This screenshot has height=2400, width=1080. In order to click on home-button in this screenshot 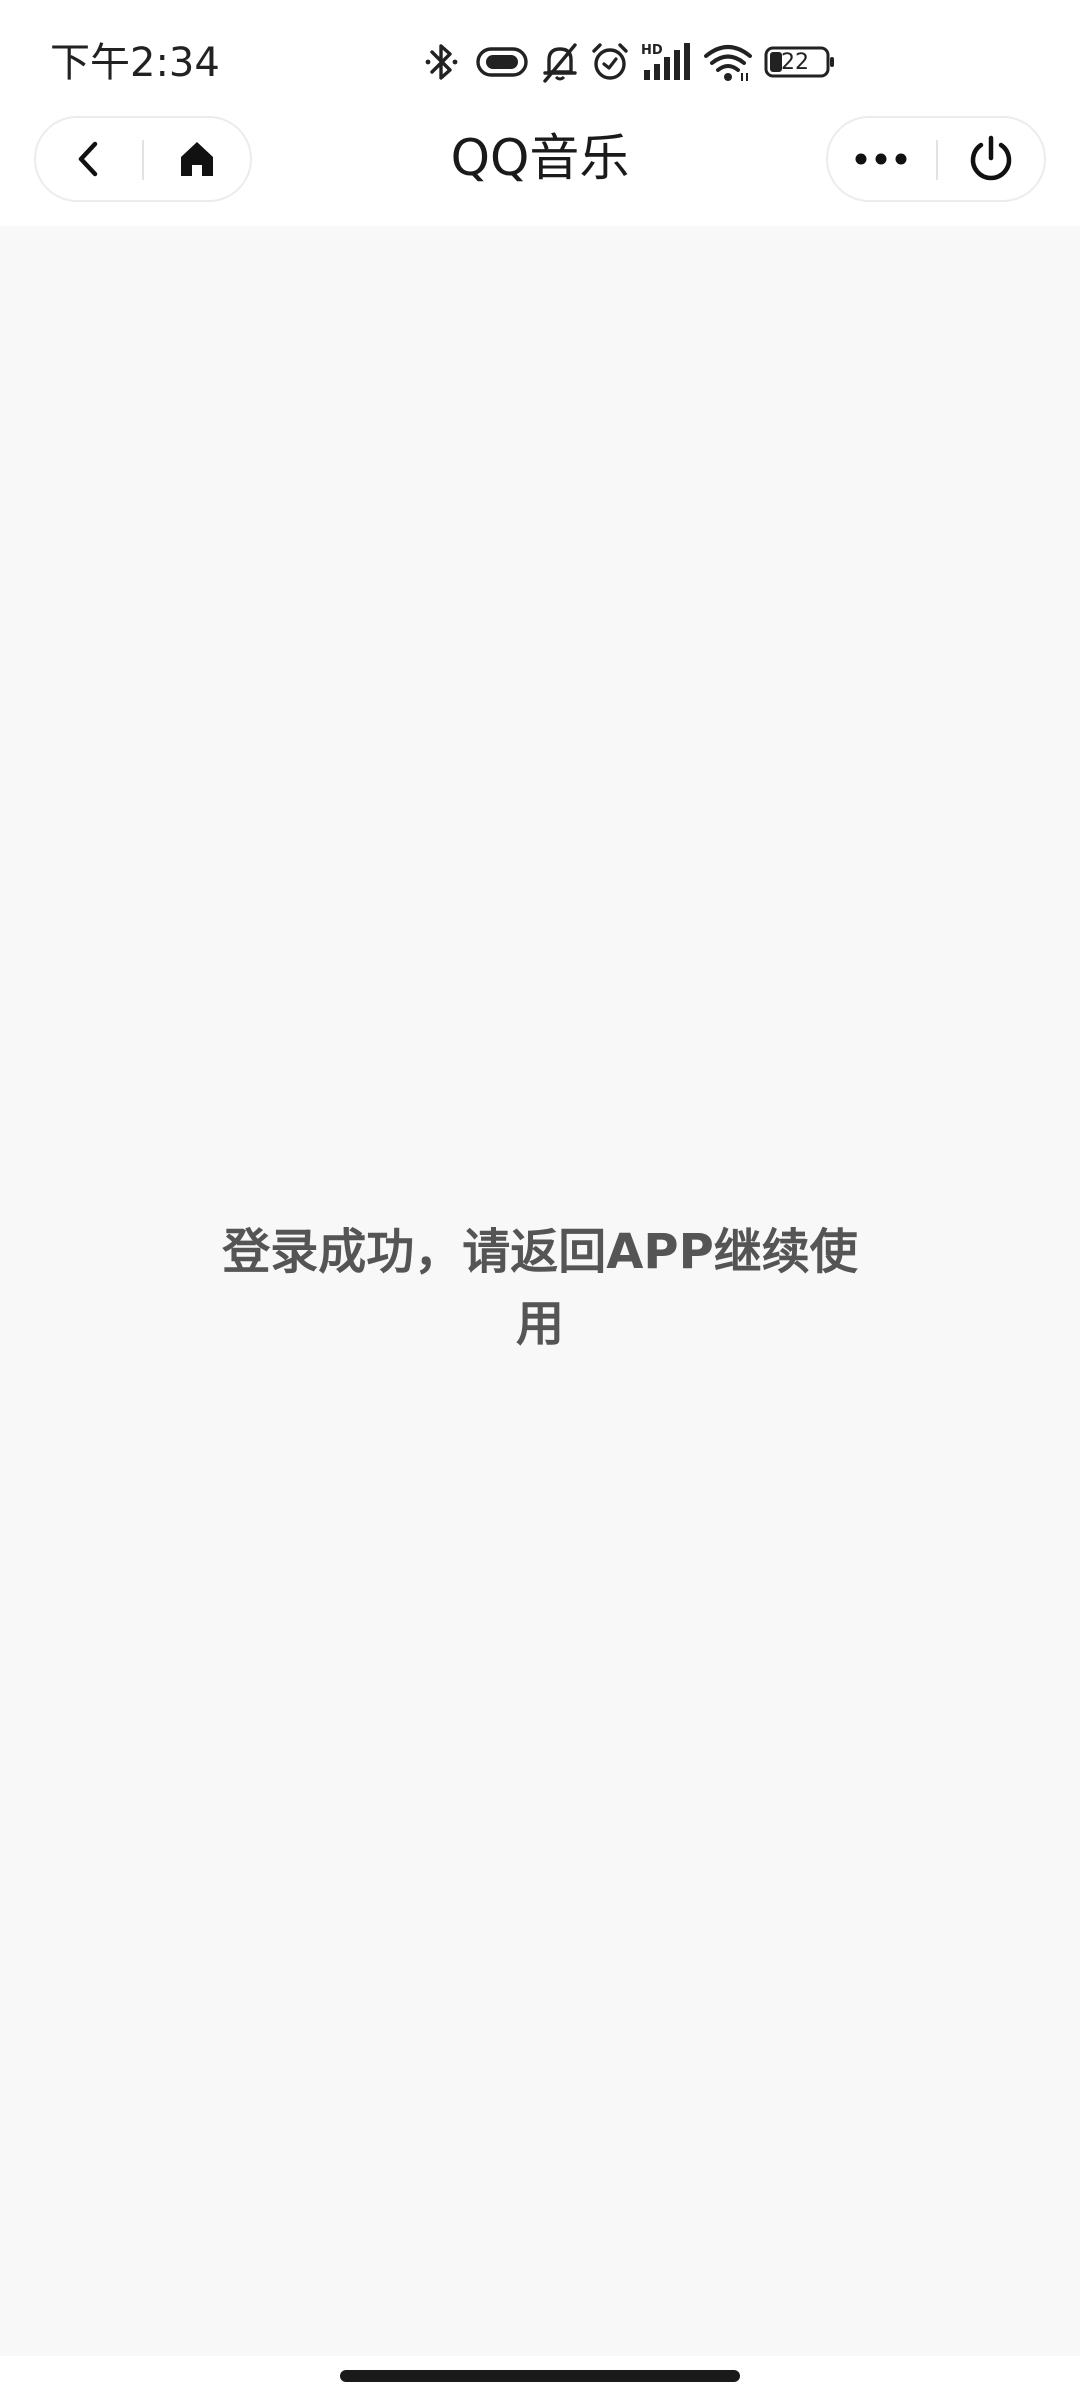, I will do `click(197, 159)`.